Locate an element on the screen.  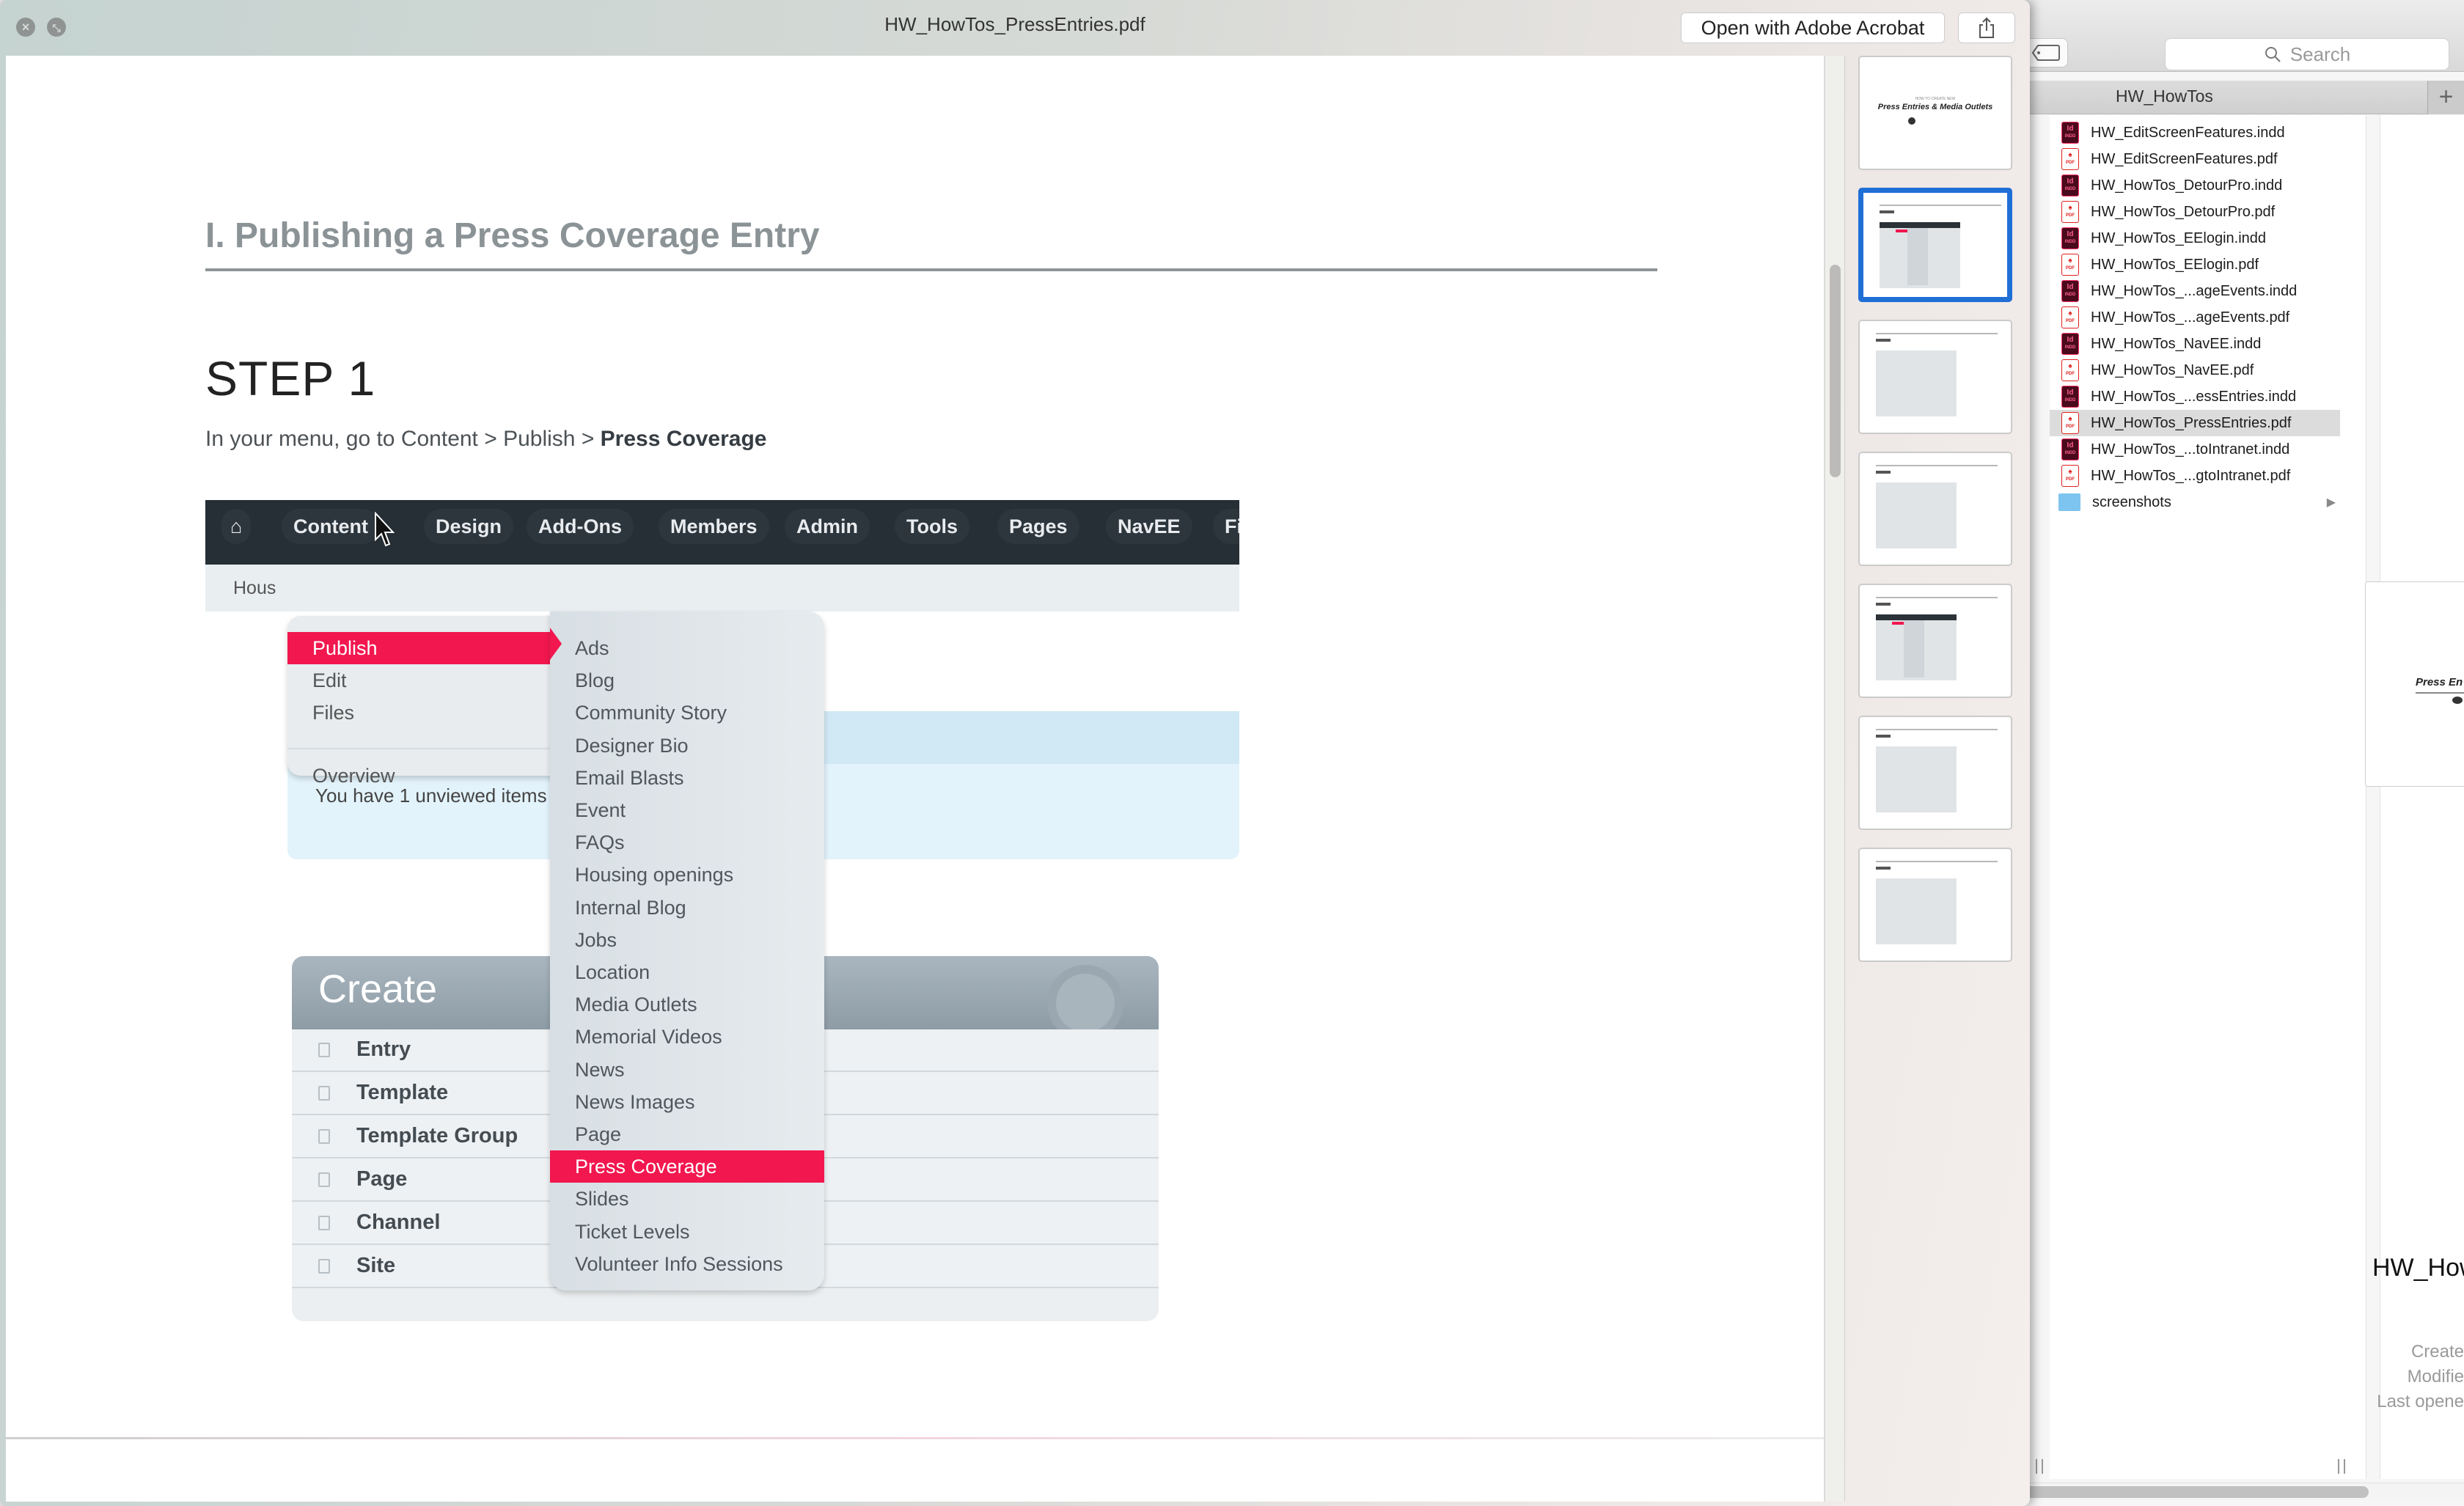
submenu-item: Blog is located at coordinates (687, 680).